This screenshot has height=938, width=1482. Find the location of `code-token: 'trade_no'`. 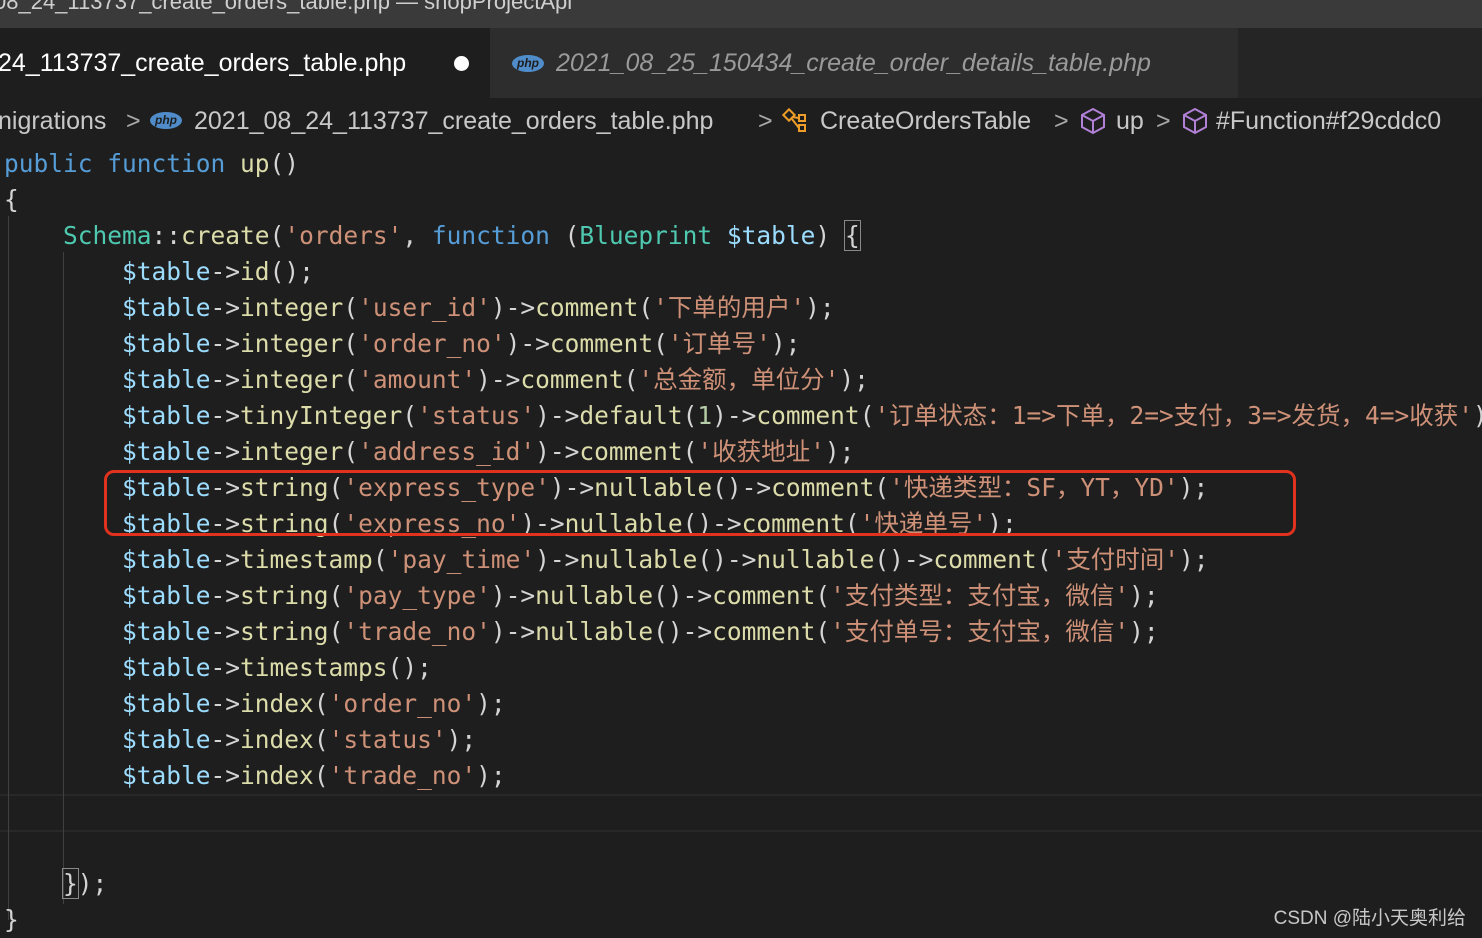

code-token: 'trade_no' is located at coordinates (417, 631).